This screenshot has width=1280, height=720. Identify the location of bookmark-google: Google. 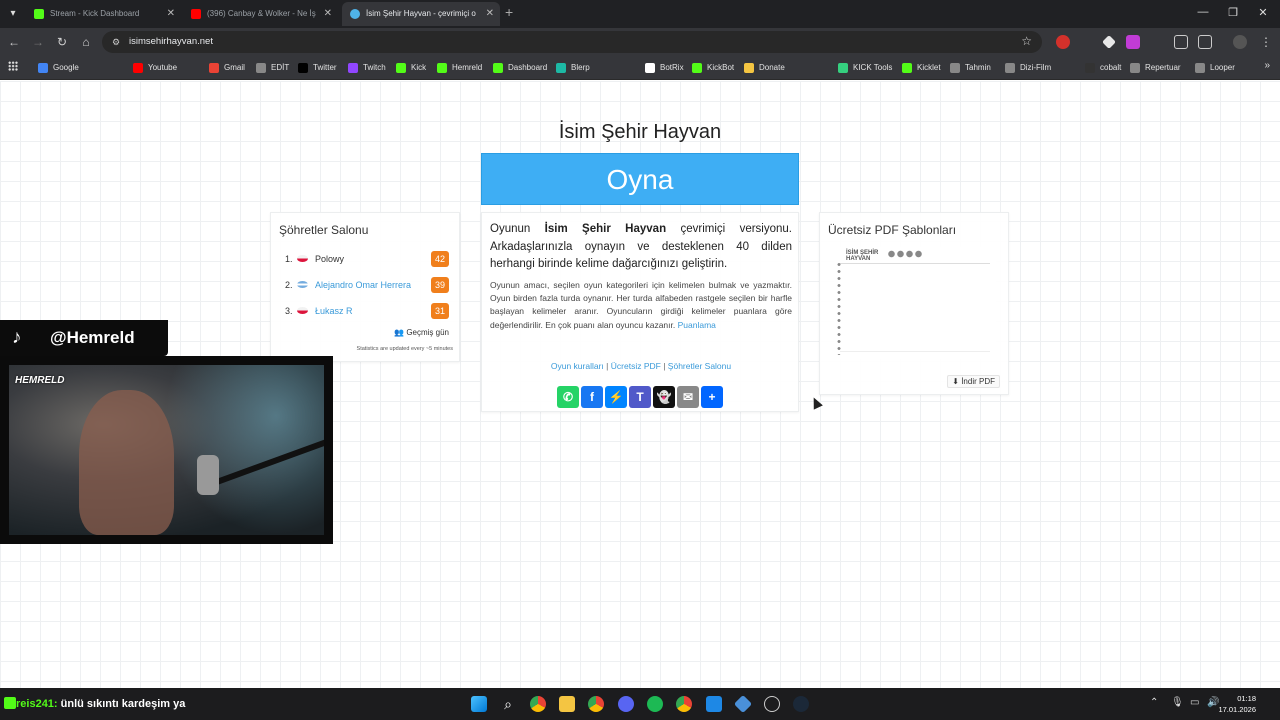
(58, 68).